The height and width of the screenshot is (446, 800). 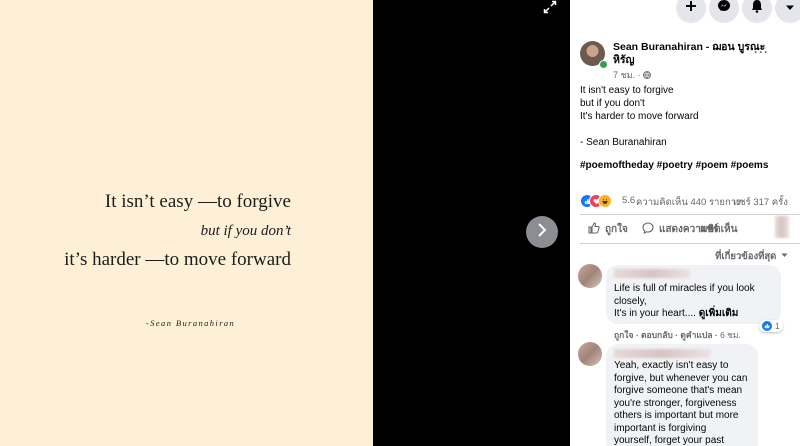 What do you see at coordinates (719, 313) in the screenshot?
I see `see-more-link: ดูเพิ่มเติม` at bounding box center [719, 313].